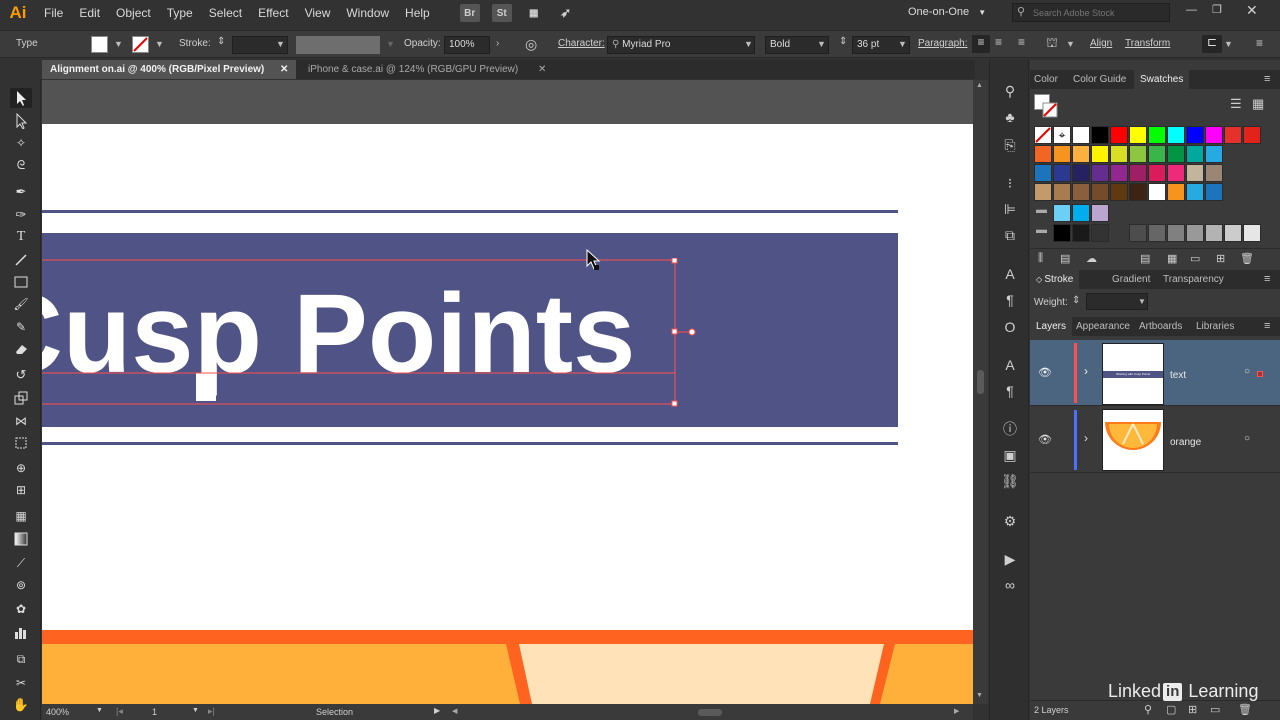 The image size is (1280, 720). What do you see at coordinates (1195, 258) in the screenshot?
I see `new-folder-icon: ▭` at bounding box center [1195, 258].